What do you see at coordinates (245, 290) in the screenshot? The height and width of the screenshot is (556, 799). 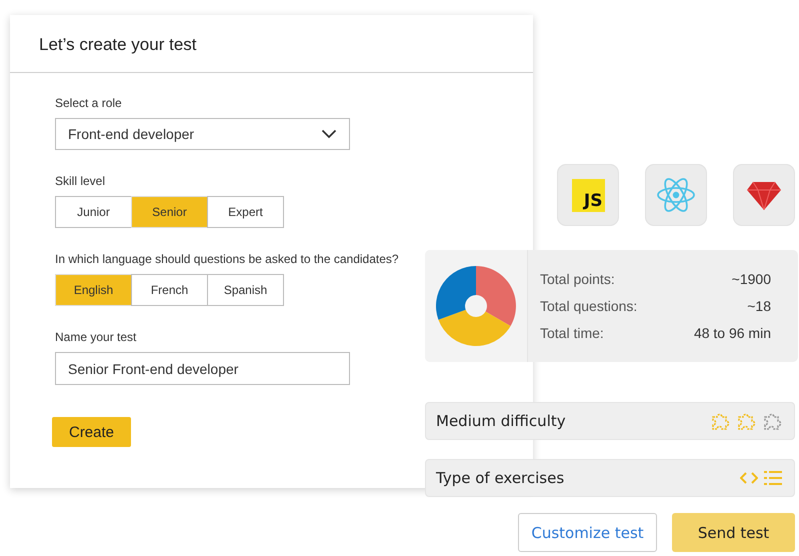 I see `language-option: Spanish` at bounding box center [245, 290].